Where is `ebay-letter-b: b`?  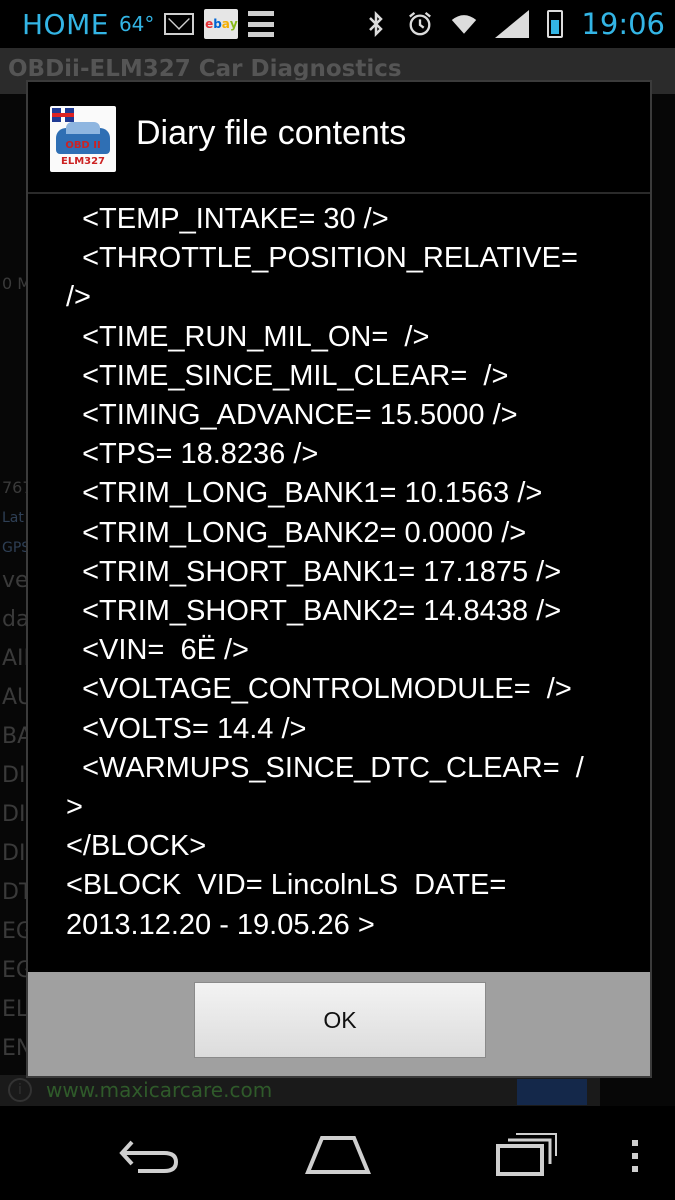
ebay-letter-b: b is located at coordinates (217, 24).